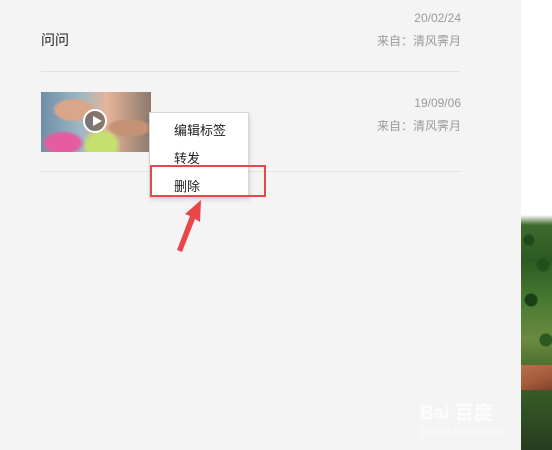 This screenshot has width=552, height=450. I want to click on menu-item-edit-tags: 编辑标签, so click(200, 129).